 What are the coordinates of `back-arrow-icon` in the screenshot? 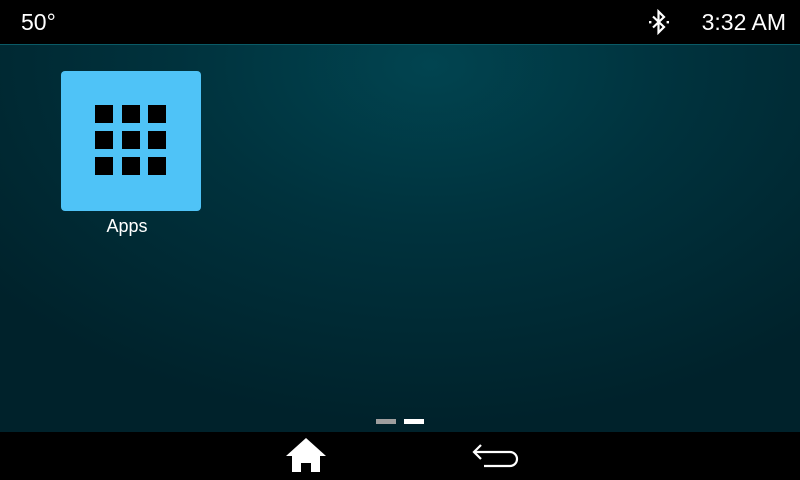 It's located at (494, 456).